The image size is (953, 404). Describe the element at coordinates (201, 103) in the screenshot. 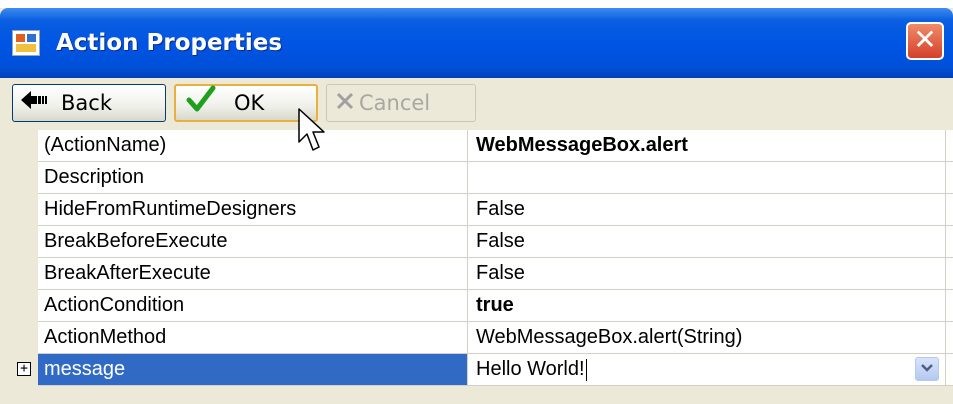

I see `checkmark-icon` at that location.